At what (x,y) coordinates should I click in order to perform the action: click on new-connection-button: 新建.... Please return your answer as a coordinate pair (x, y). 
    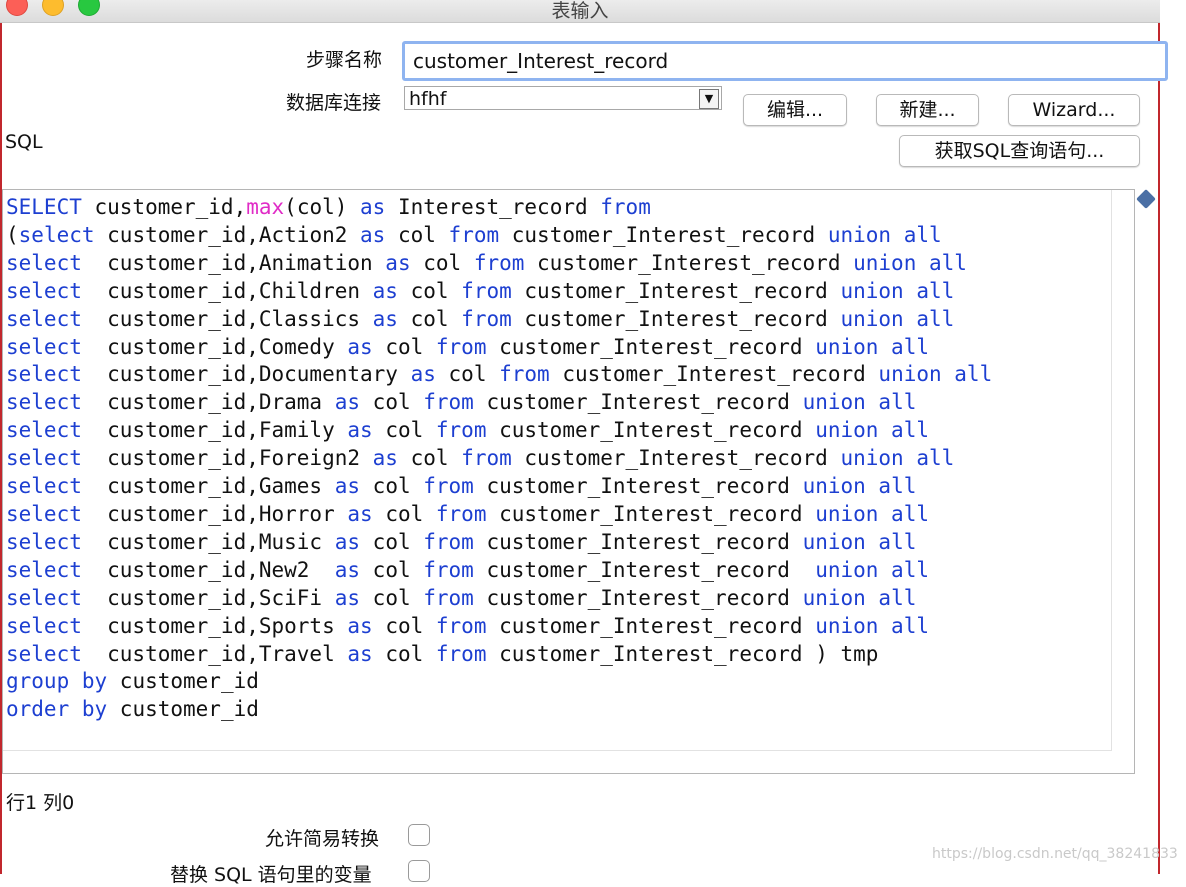
    Looking at the image, I should click on (927, 110).